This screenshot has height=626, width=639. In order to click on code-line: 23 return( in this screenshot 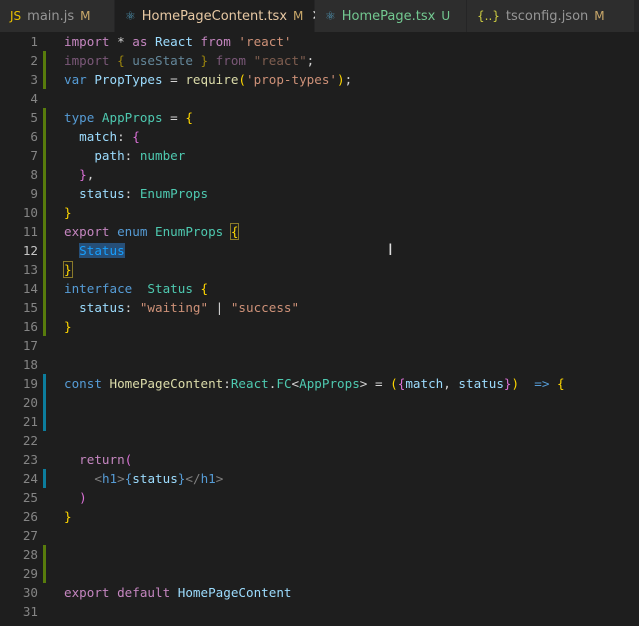, I will do `click(319, 459)`.